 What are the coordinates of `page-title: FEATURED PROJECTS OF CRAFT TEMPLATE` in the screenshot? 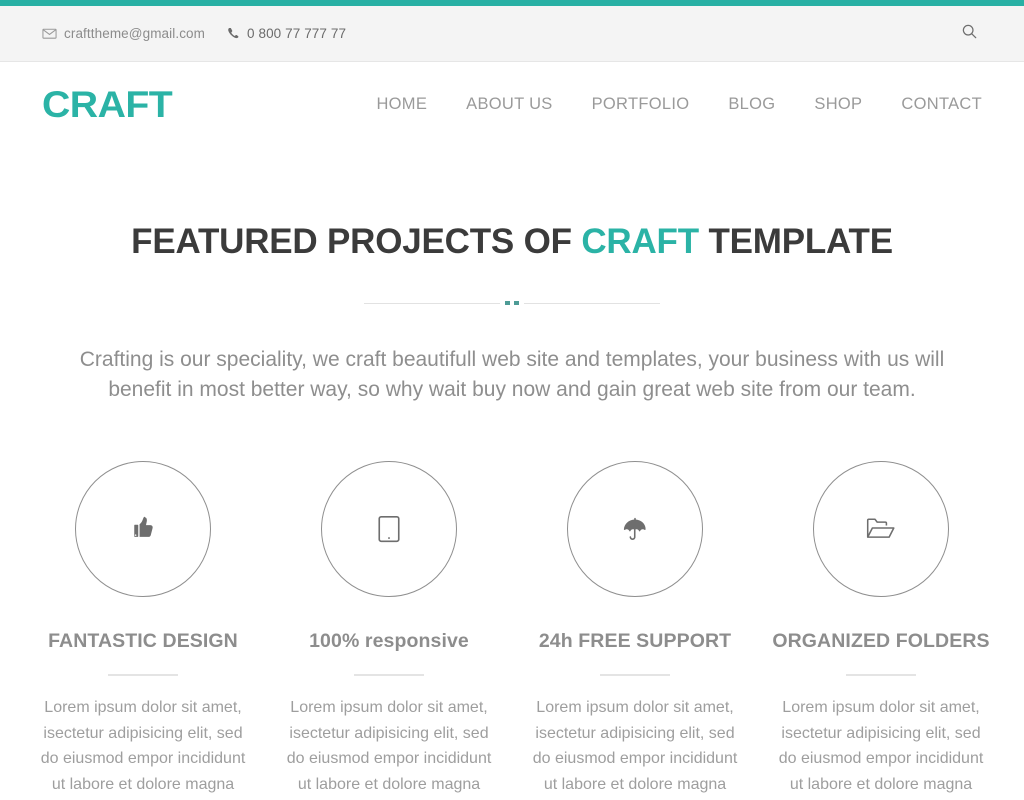 It's located at (512, 242).